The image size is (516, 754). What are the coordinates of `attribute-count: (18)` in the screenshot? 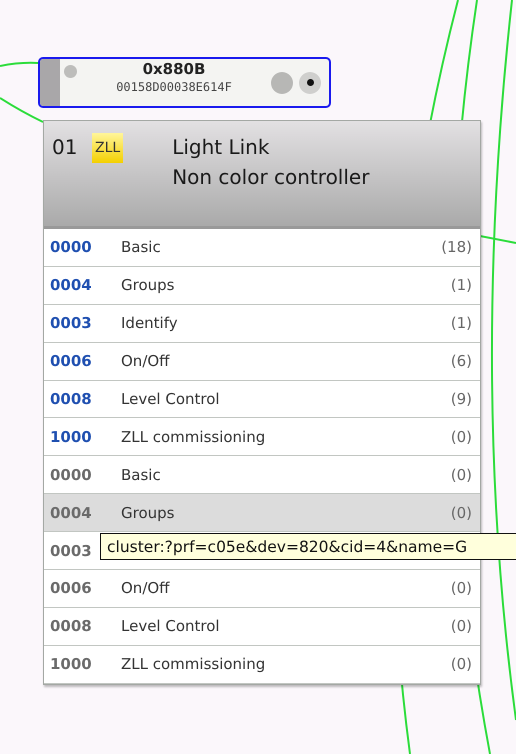 It's located at (456, 247).